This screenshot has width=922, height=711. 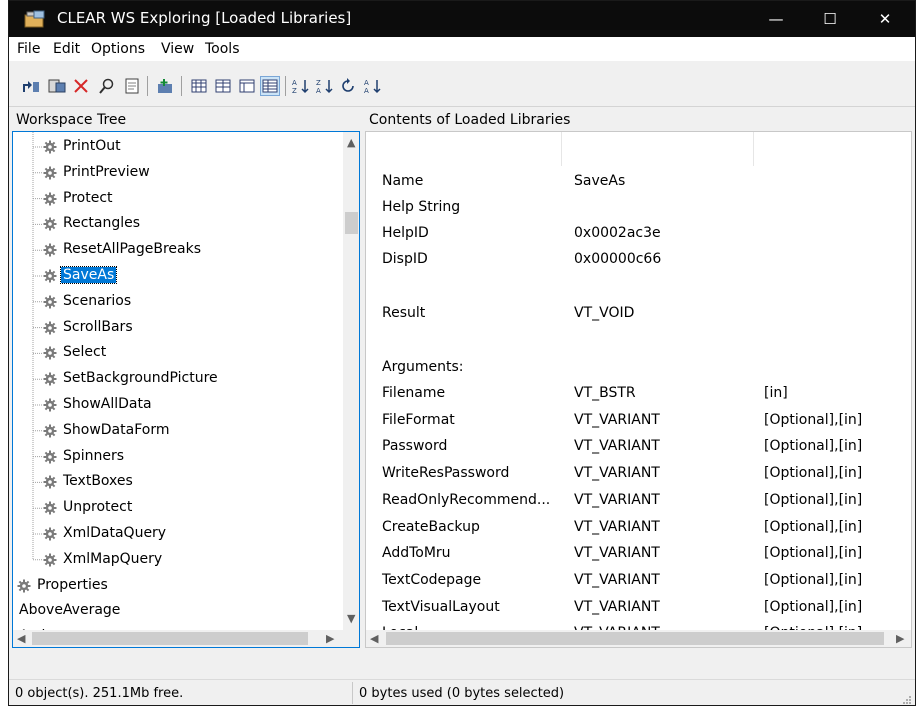 I want to click on argument-name: FileFormat, so click(x=418, y=419).